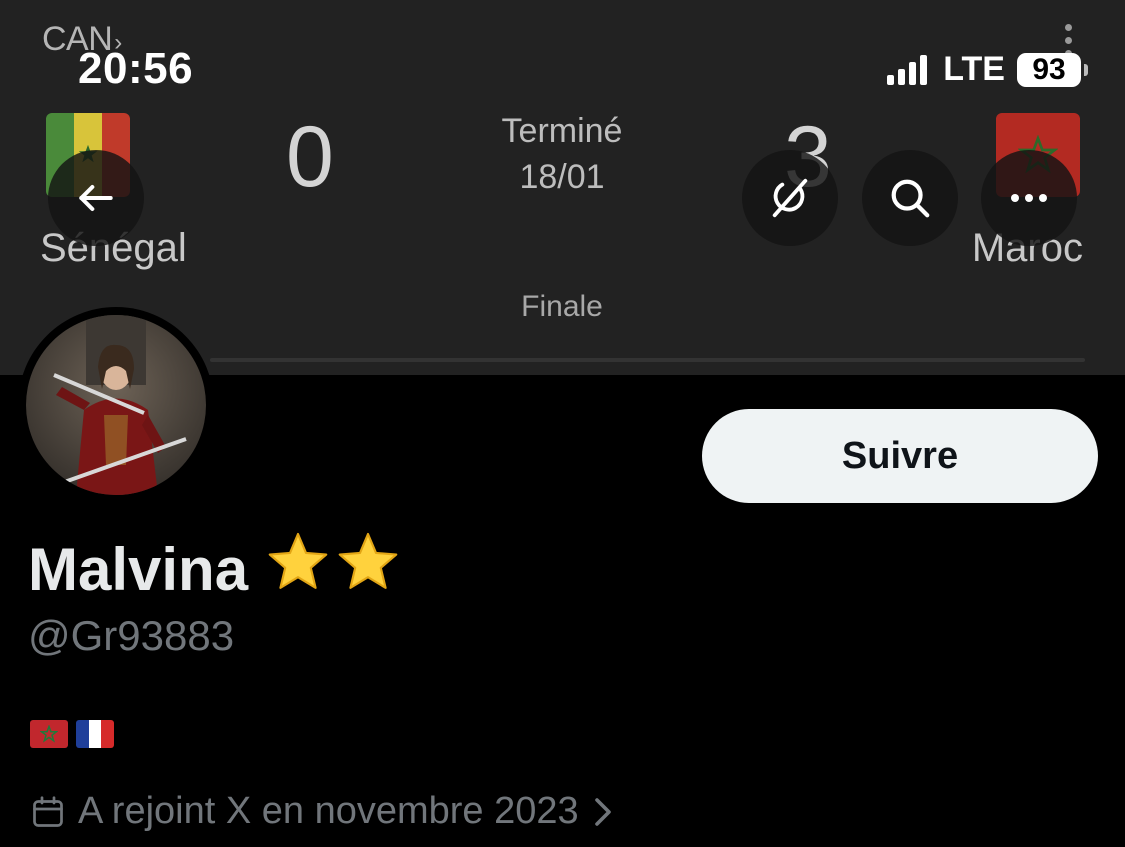 The width and height of the screenshot is (1125, 847). I want to click on more-button, so click(1029, 198).